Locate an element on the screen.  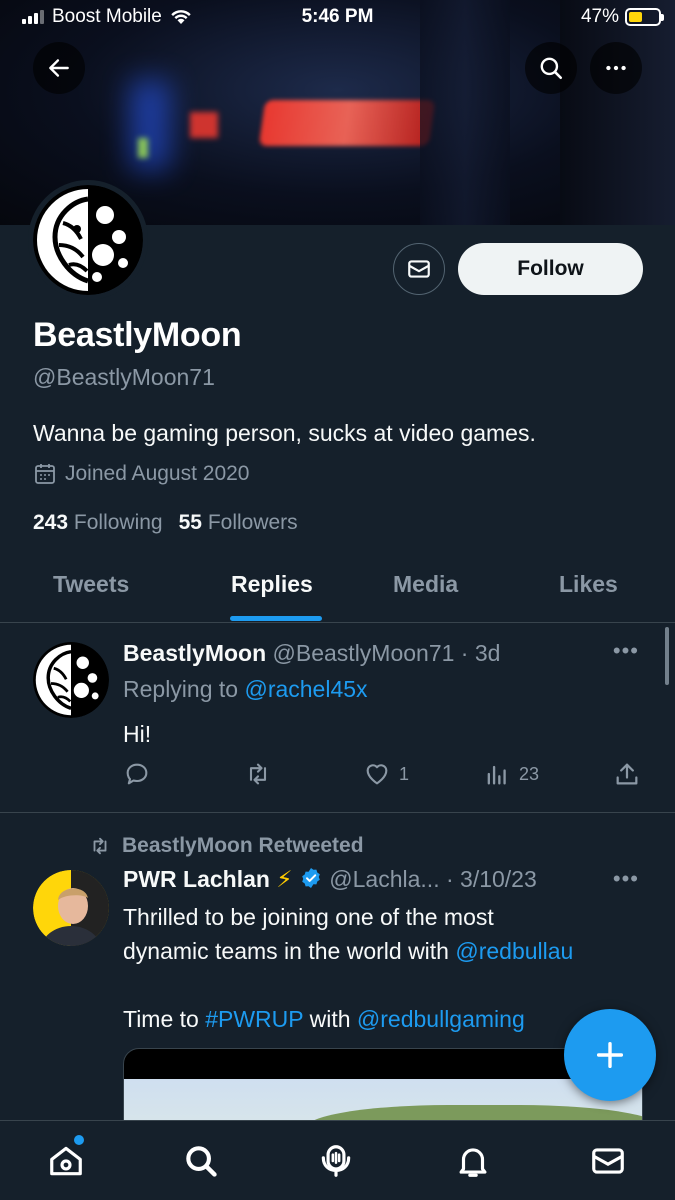
nav-home is located at coordinates (66, 1161).